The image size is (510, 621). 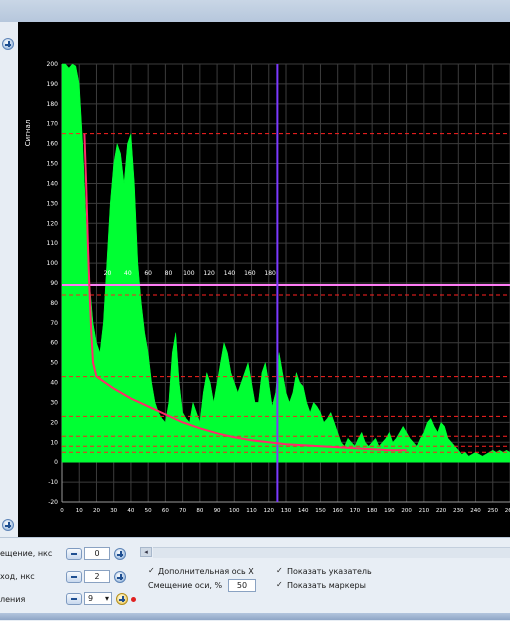 What do you see at coordinates (372, 511) in the screenshot?
I see `x-tick-label: 180` at bounding box center [372, 511].